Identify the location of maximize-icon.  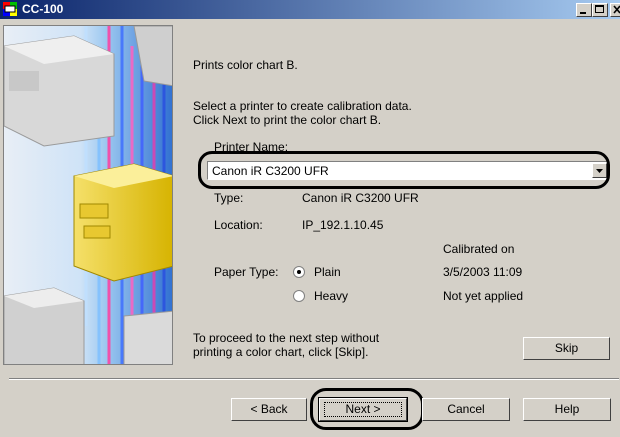
(599, 9).